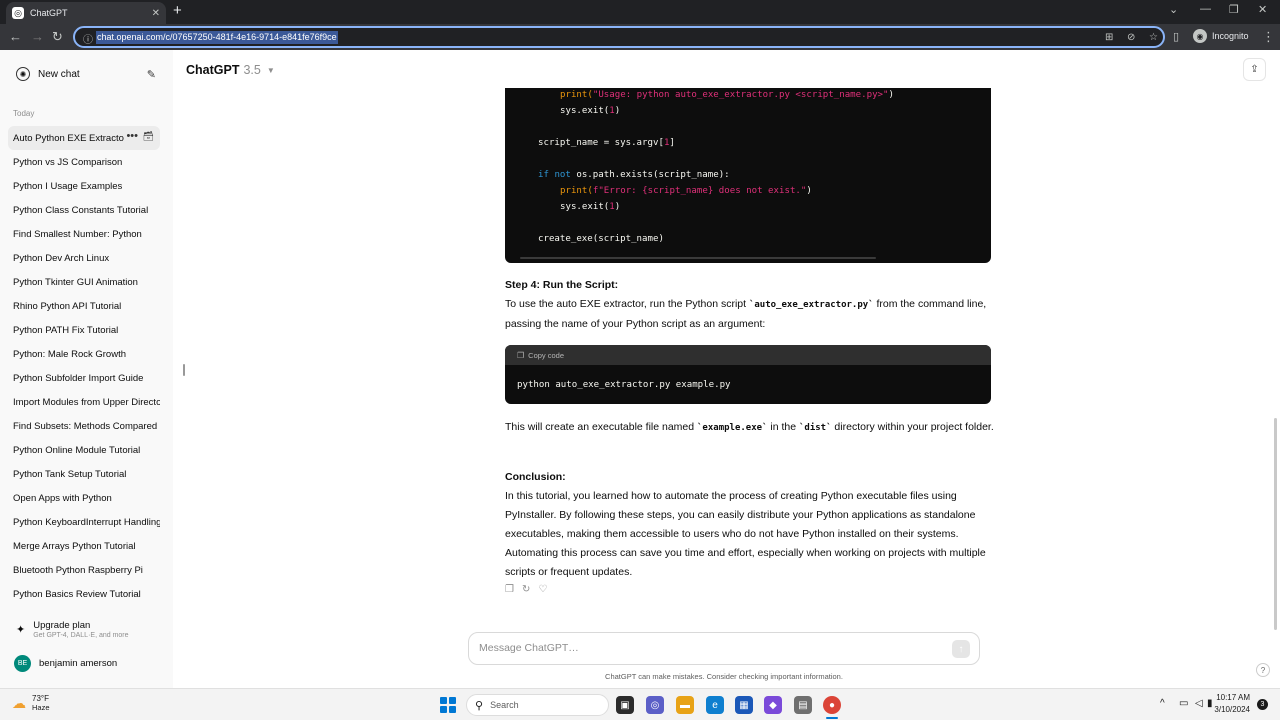 The width and height of the screenshot is (1280, 720). Describe the element at coordinates (74, 546) in the screenshot. I see `history-item-label: Merge Arrays Python Tutorial` at that location.